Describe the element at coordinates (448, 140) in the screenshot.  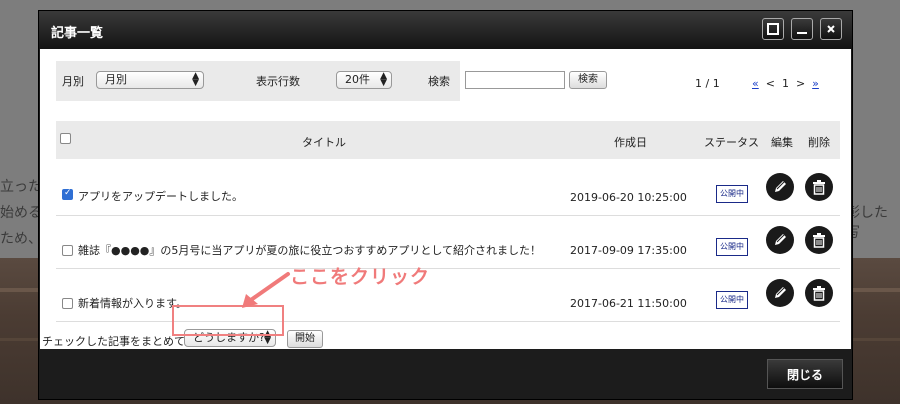
I see `table-header: タイトル 作成日 ステータス 編集 削除` at that location.